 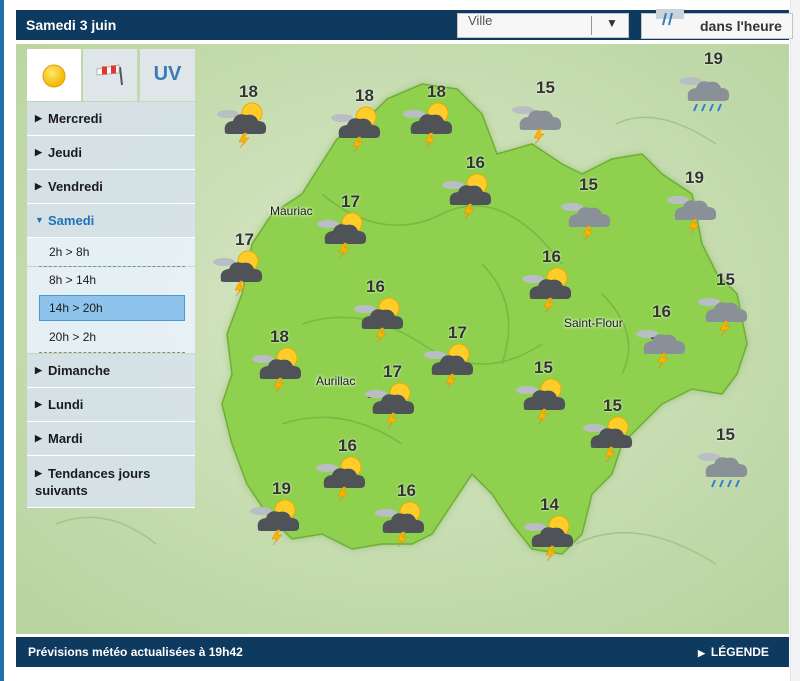 I want to click on map-type-tabs: UV, so click(x=111, y=75).